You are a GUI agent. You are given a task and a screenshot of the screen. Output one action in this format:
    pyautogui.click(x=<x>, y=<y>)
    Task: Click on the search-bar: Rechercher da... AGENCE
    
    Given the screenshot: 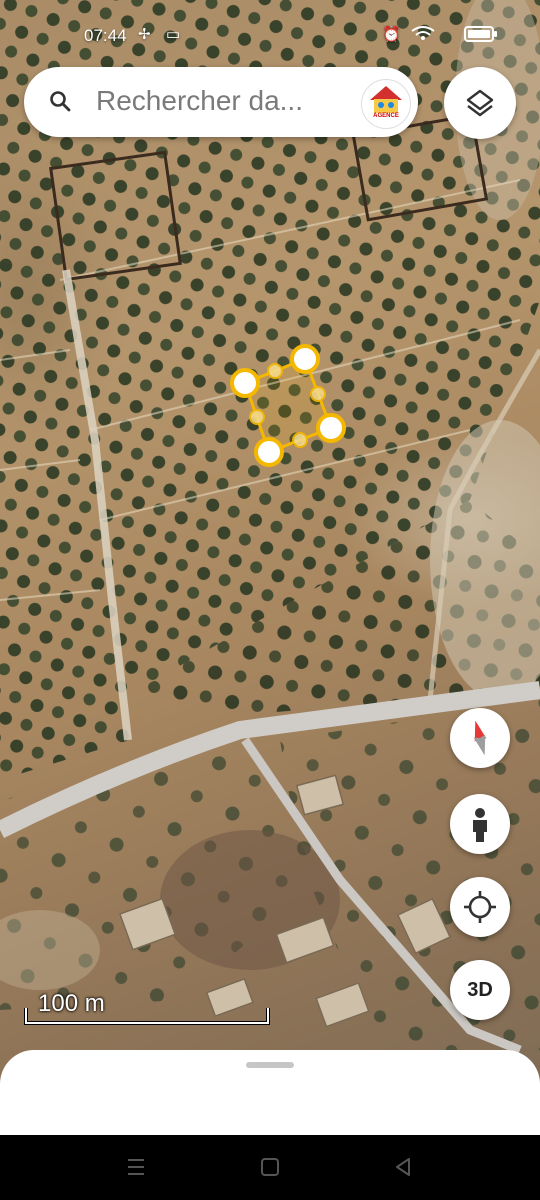 What is the action you would take?
    pyautogui.click(x=221, y=102)
    